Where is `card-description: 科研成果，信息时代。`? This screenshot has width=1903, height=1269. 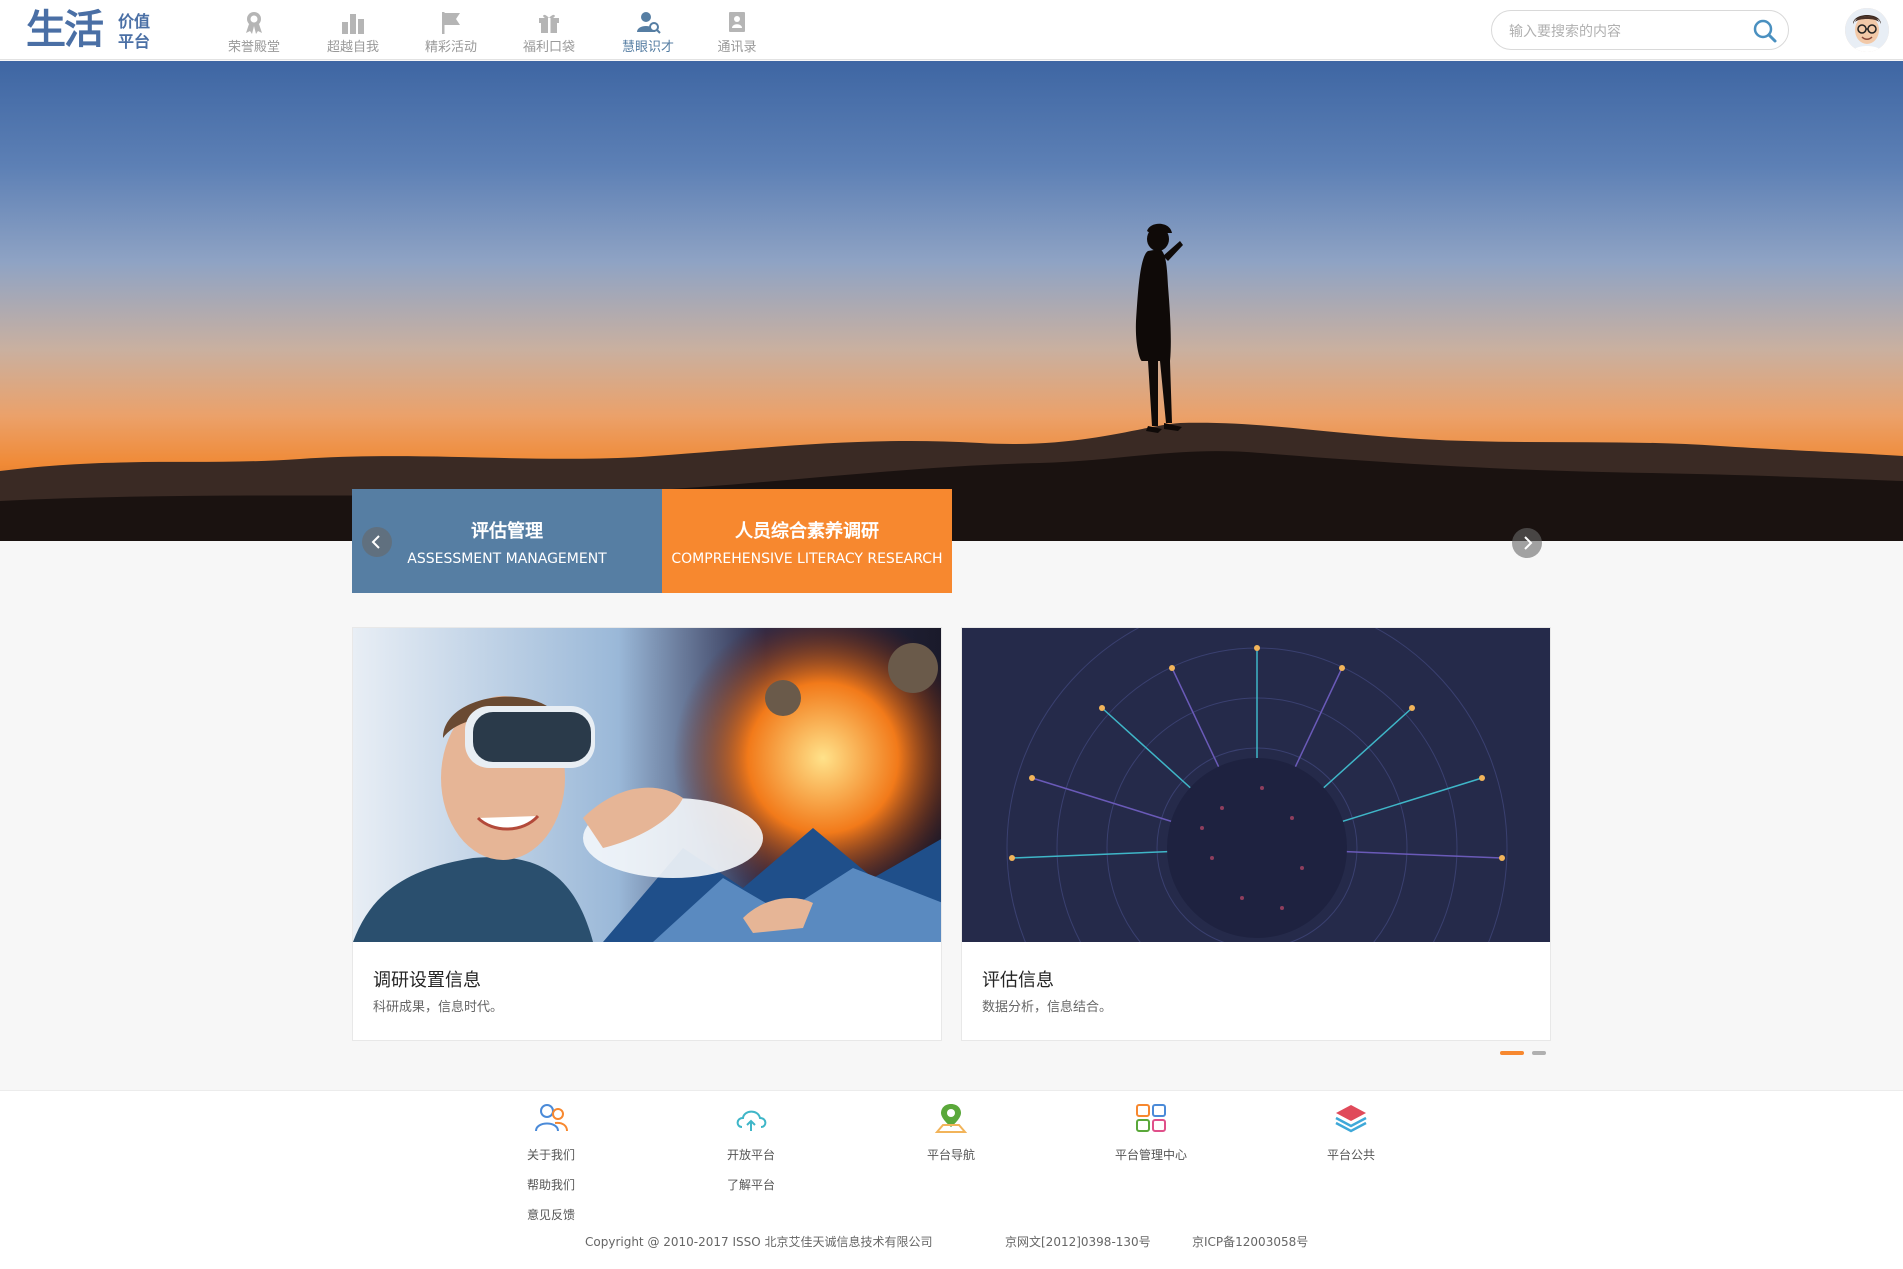 card-description: 科研成果，信息时代。 is located at coordinates (438, 1007).